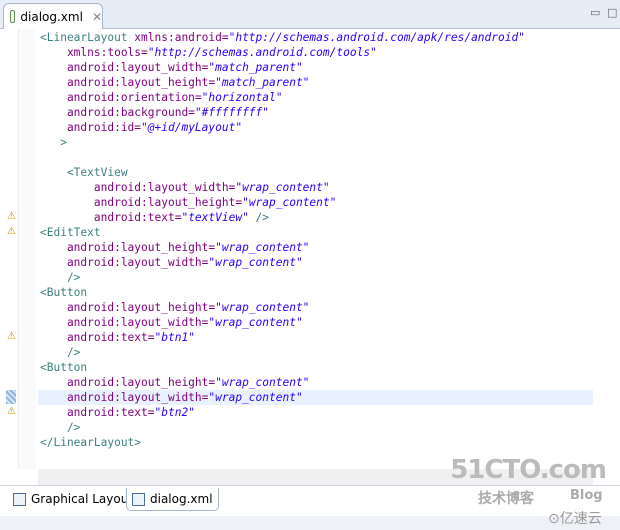 This screenshot has width=620, height=530. Describe the element at coordinates (87, 37) in the screenshot. I see `code-token: <LinearLayout` at that location.